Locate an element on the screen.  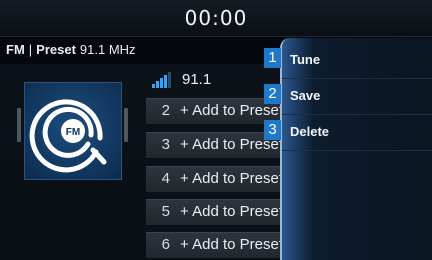
menu-item-save: Save is located at coordinates (357, 96).